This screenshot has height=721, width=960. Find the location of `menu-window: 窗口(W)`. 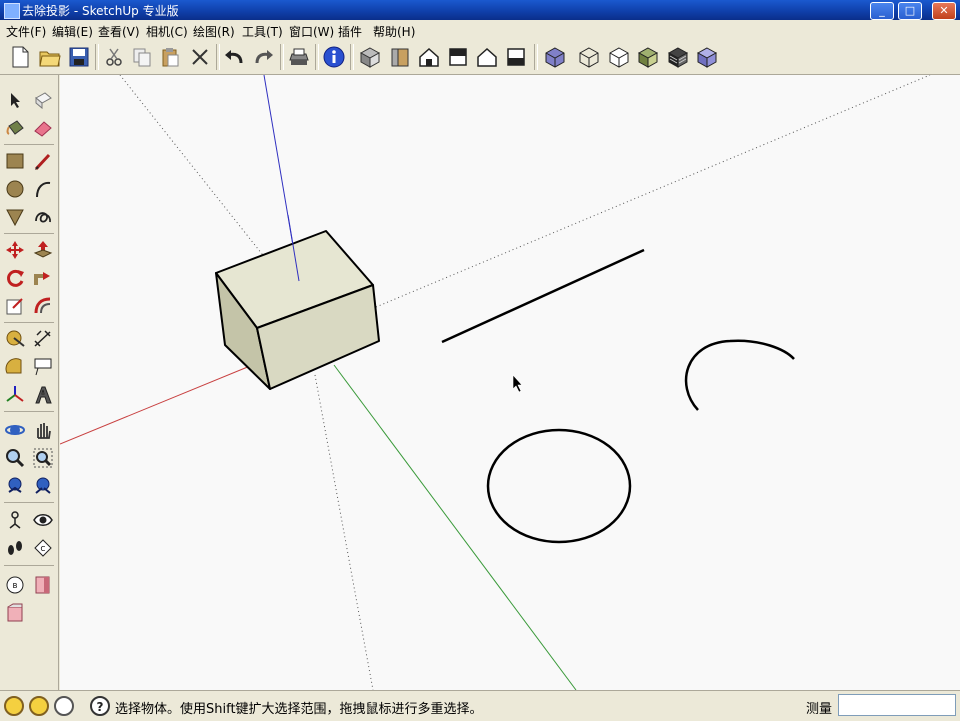

menu-window: 窗口(W) is located at coordinates (311, 31).